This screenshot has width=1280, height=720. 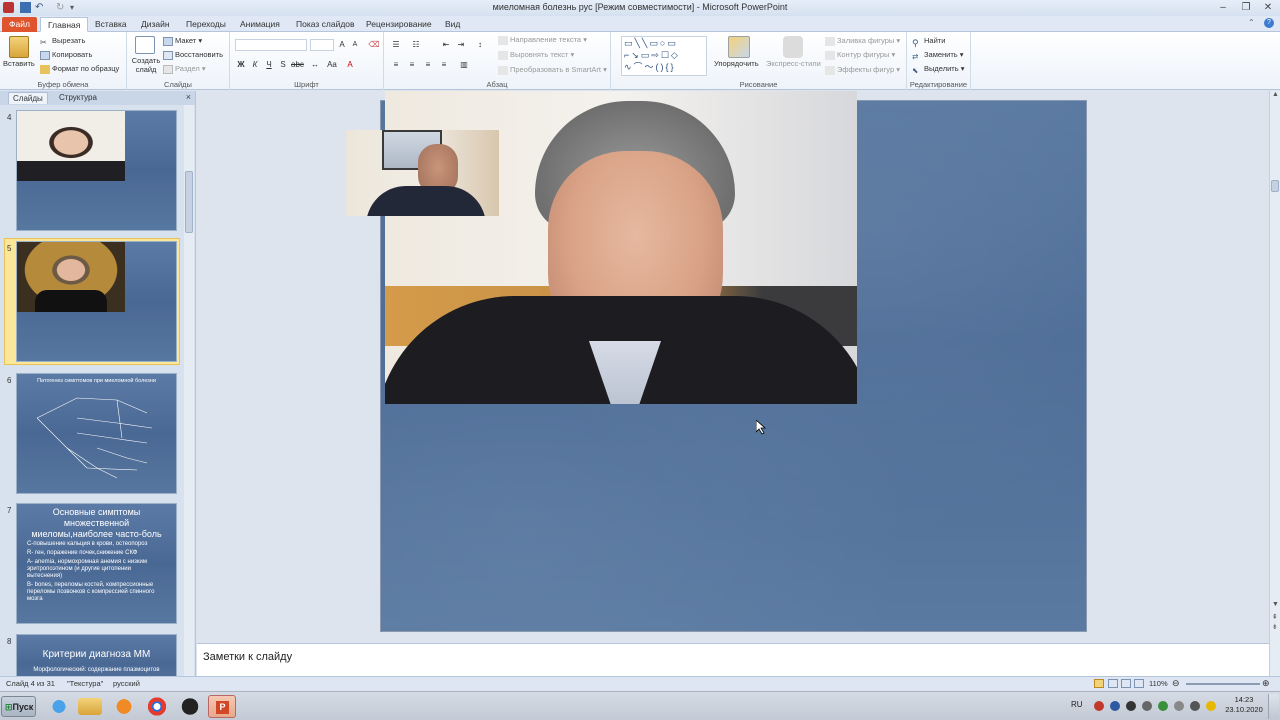 I want to click on tab-design: Дизайн, so click(x=155, y=24).